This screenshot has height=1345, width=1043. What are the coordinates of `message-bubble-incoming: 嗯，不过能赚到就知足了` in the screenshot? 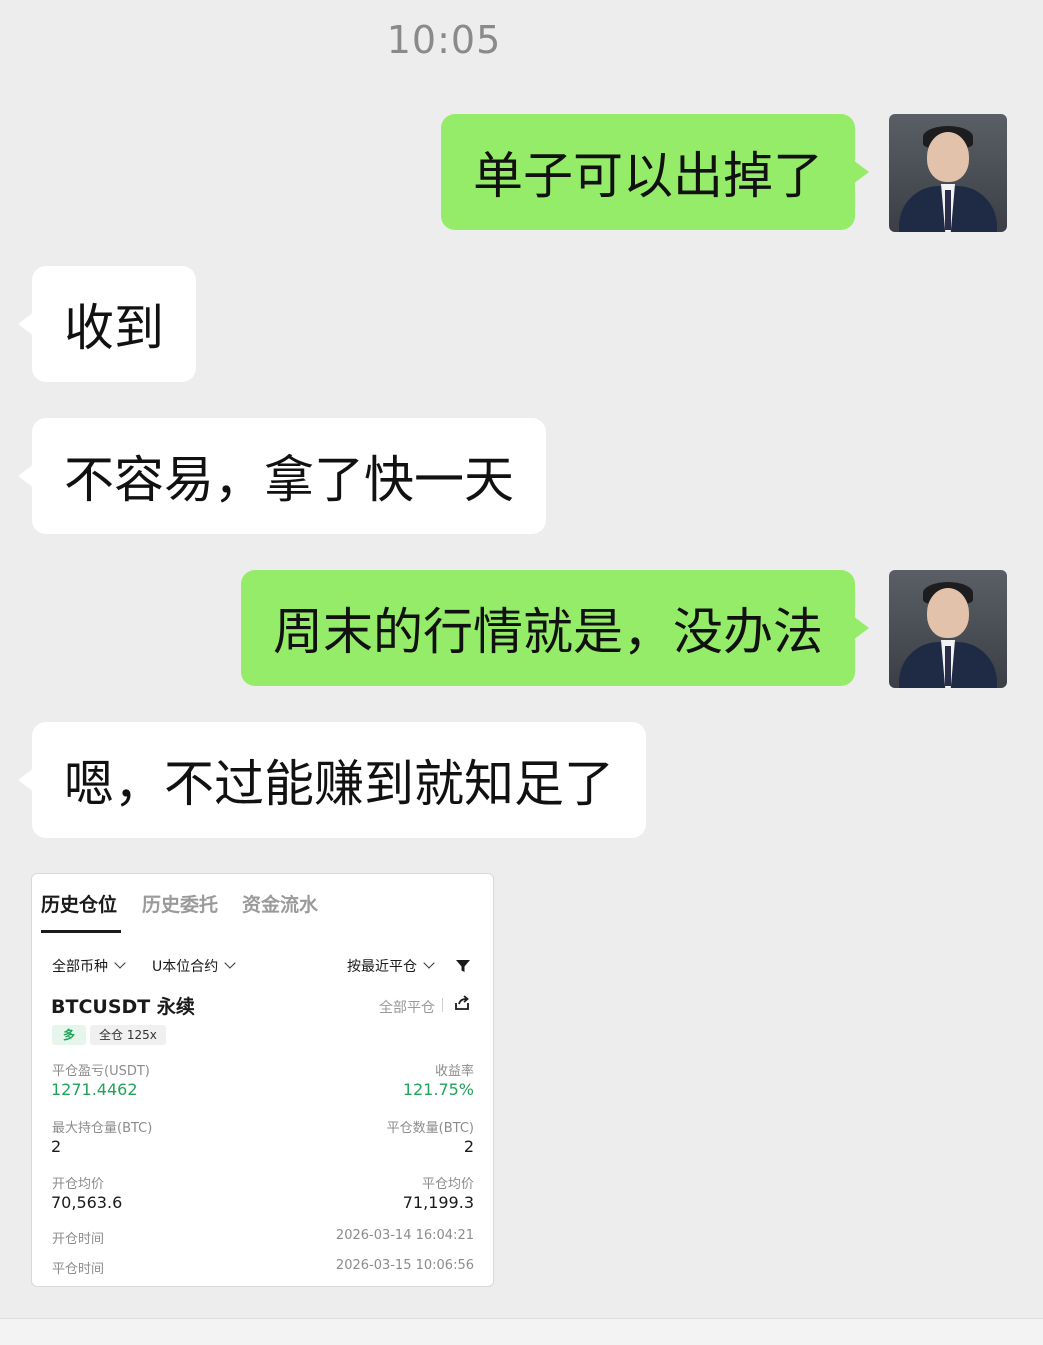 It's located at (332, 780).